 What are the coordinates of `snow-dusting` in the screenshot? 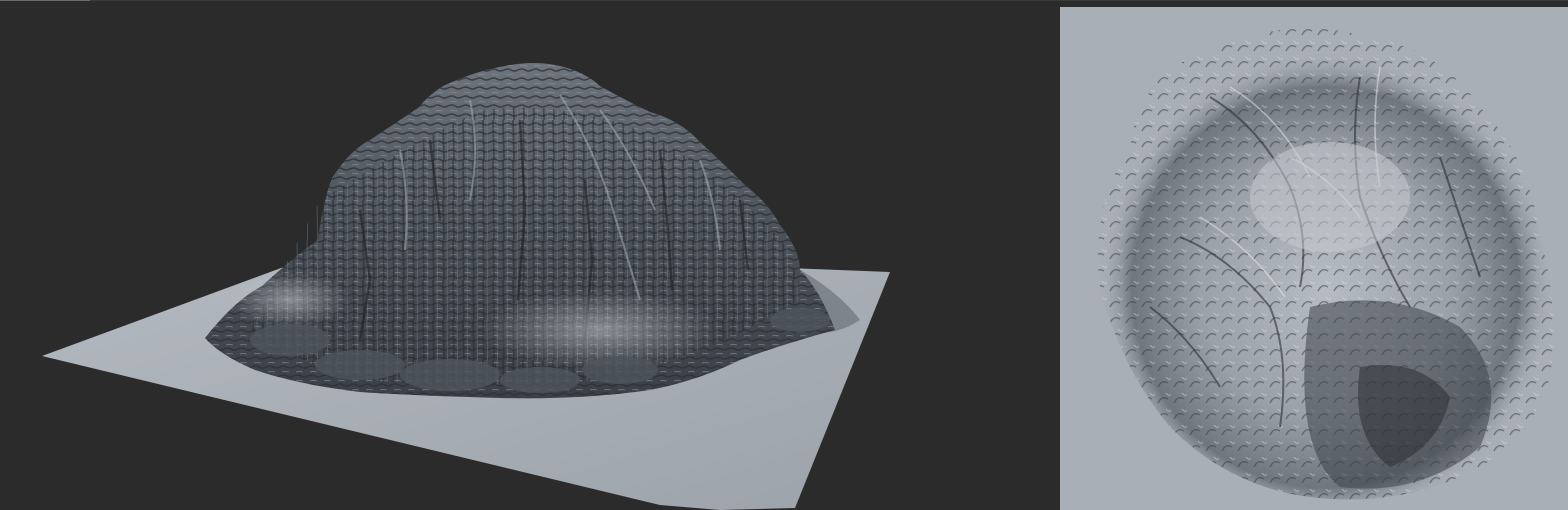 It's located at (600, 330).